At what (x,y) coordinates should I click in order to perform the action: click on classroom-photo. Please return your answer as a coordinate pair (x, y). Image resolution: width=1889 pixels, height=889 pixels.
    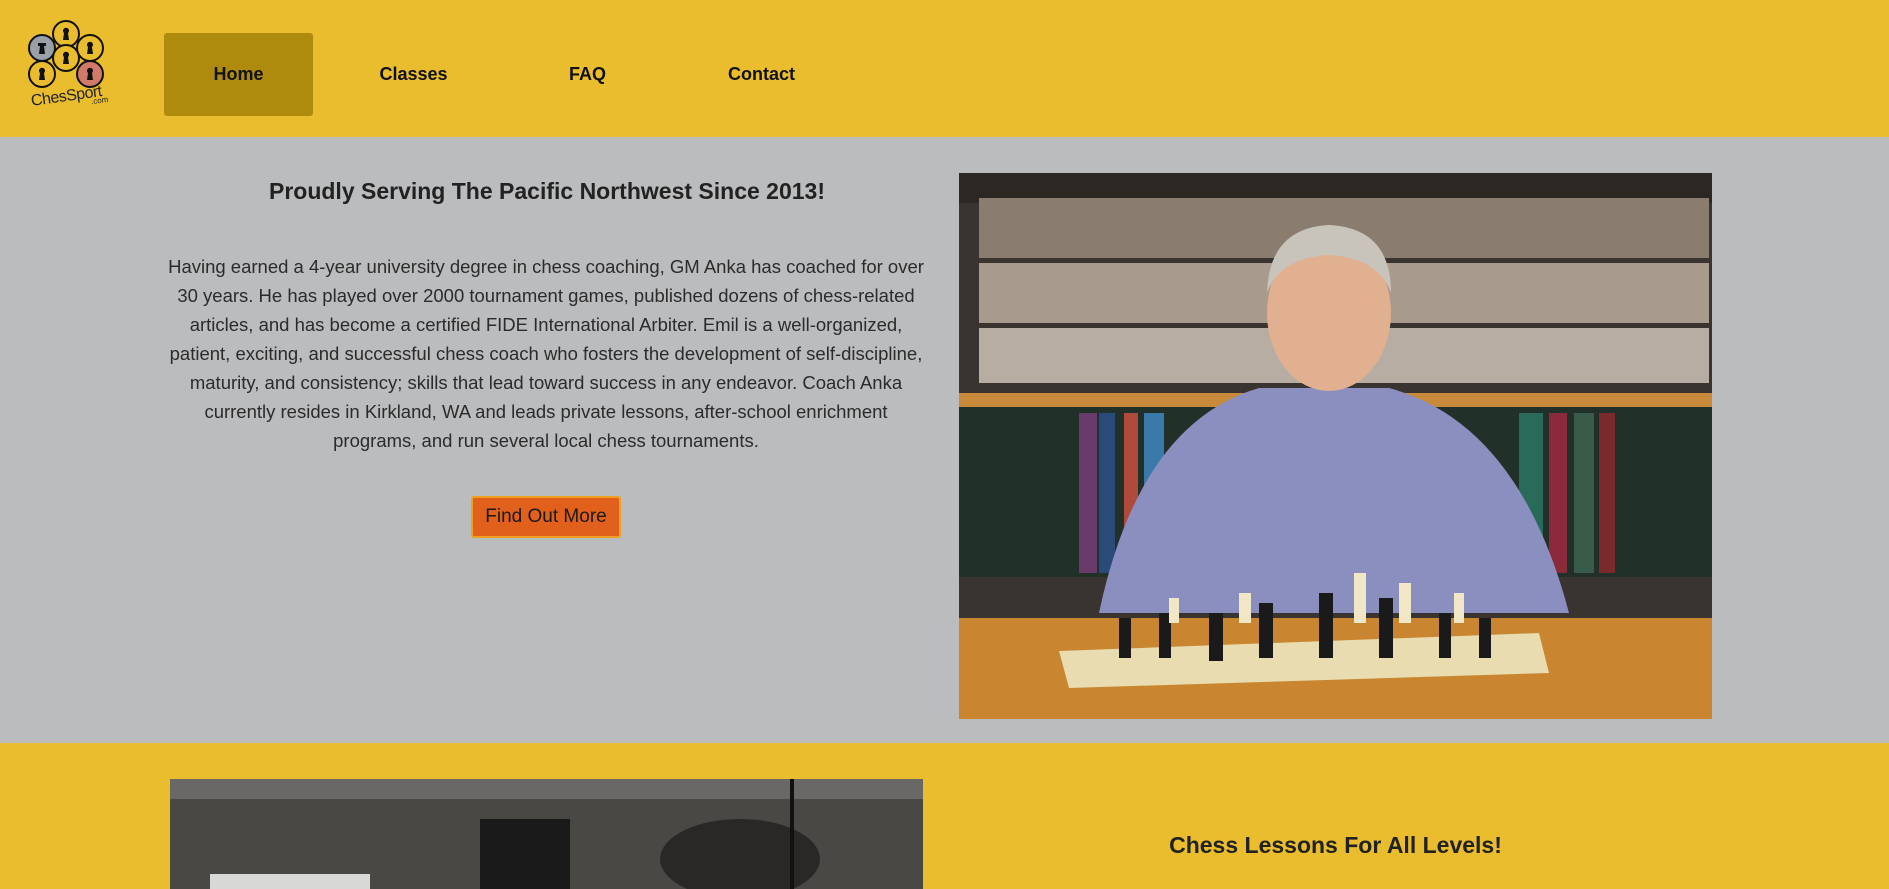
    Looking at the image, I should click on (546, 834).